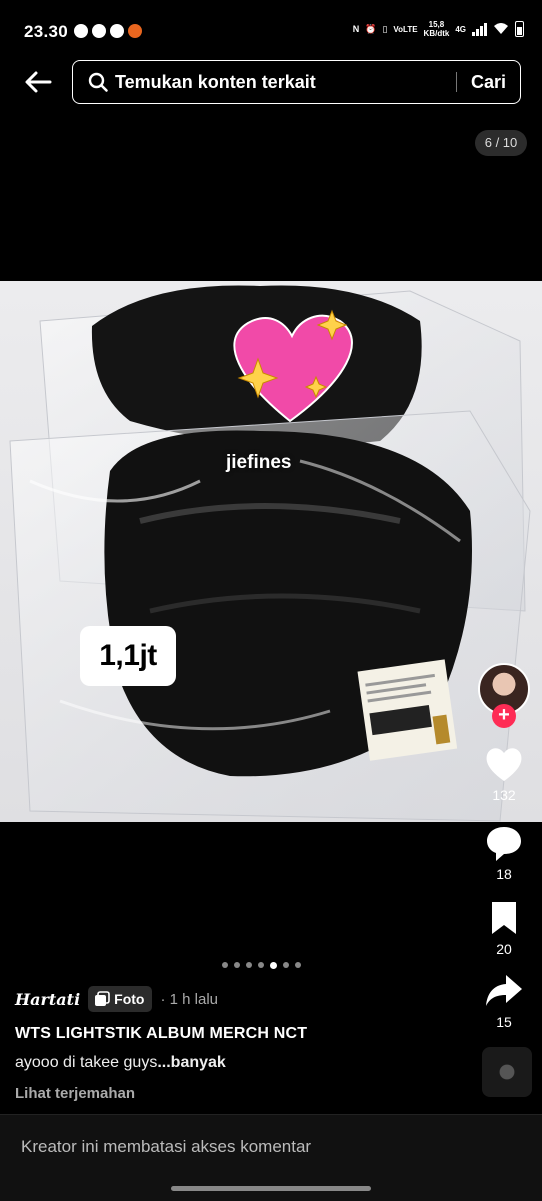 This screenshot has height=1201, width=542. What do you see at coordinates (117, 31) in the screenshot?
I see `message-icon` at bounding box center [117, 31].